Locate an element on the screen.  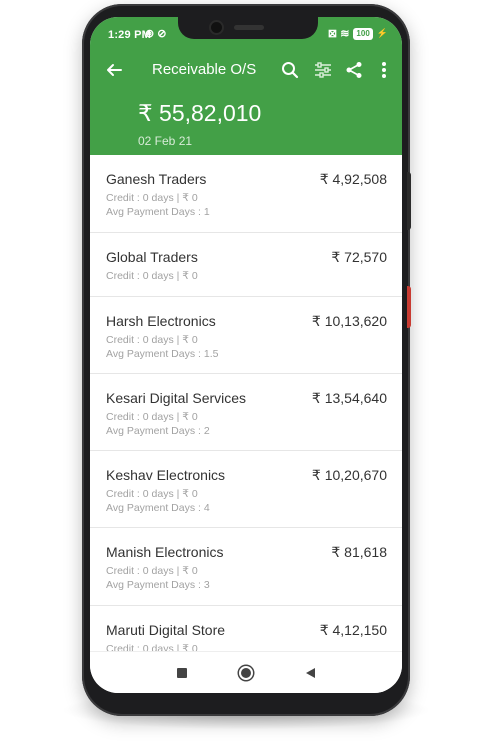
customer-avg-days: Avg Payment Days : 3 is located at coordinates (158, 585).